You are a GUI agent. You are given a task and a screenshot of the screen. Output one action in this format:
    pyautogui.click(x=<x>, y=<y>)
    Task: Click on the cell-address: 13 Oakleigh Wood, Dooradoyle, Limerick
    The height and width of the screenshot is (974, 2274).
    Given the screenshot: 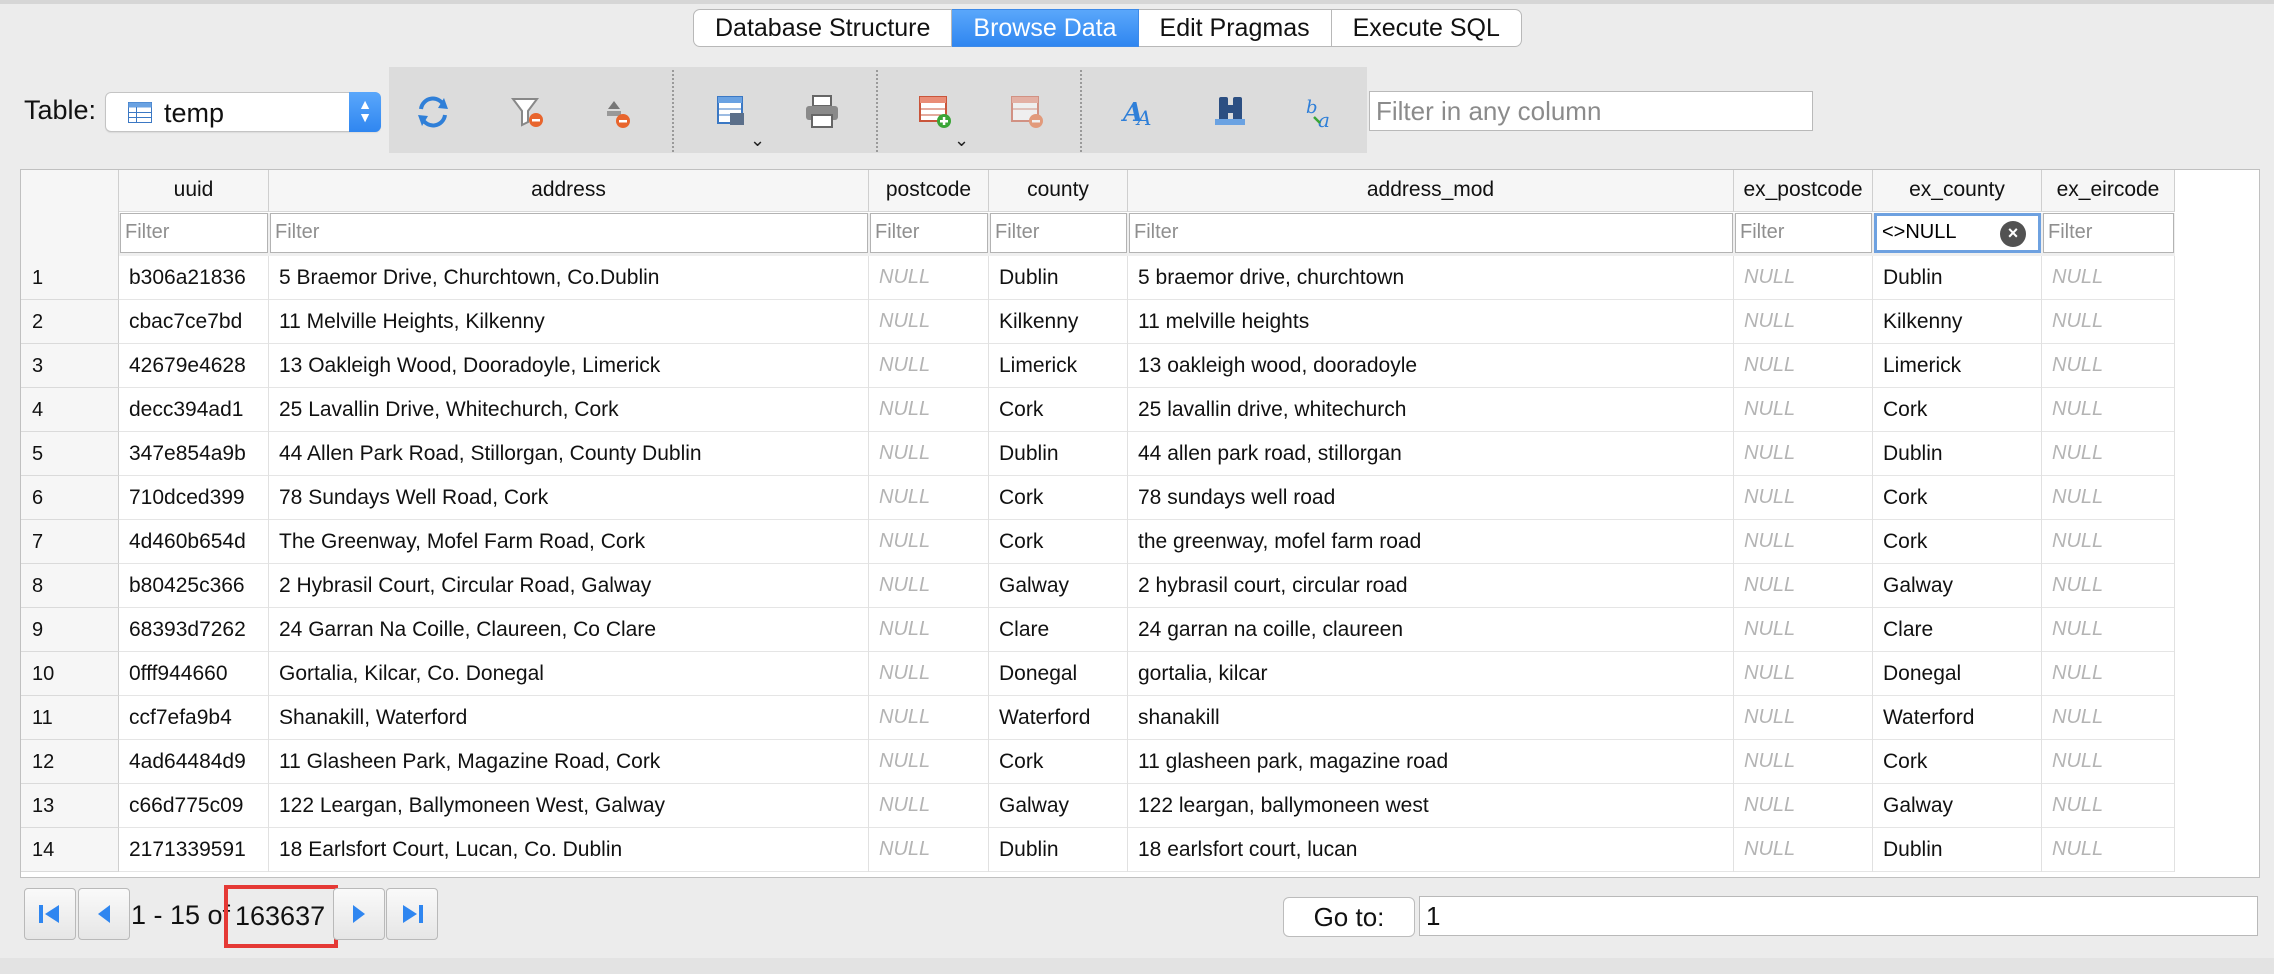 What is the action you would take?
    pyautogui.click(x=569, y=366)
    